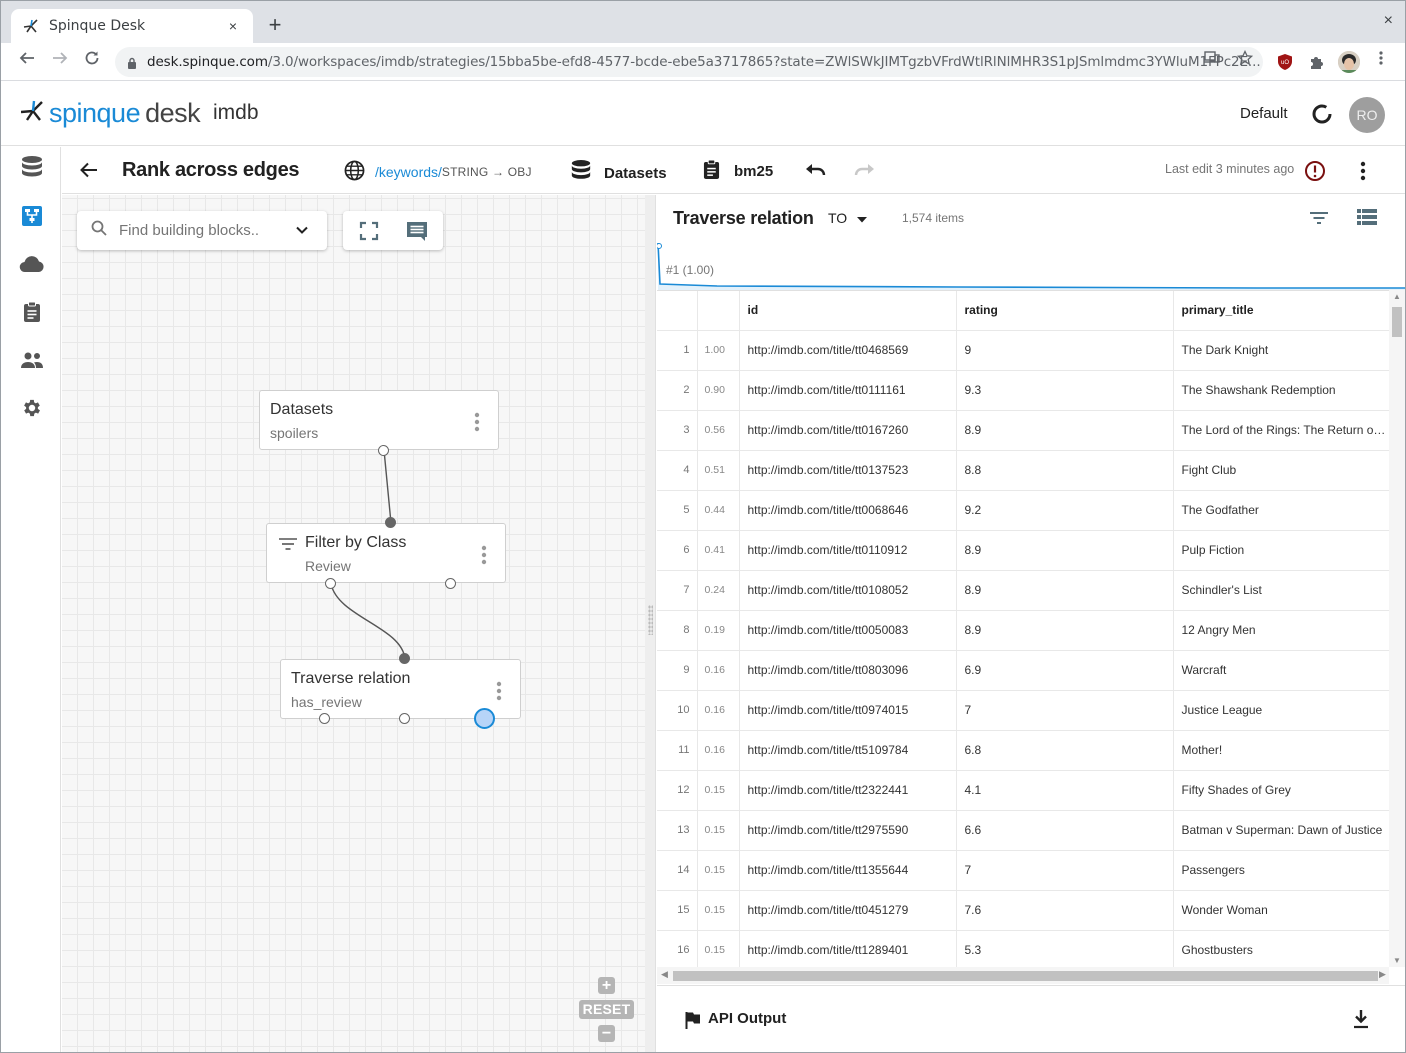 This screenshot has width=1406, height=1053. I want to click on scroll-right-icon: ▶, so click(1382, 974).